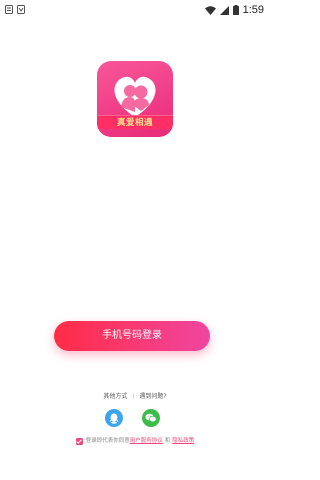 The width and height of the screenshot is (320, 480). I want to click on signal-icon, so click(224, 10).